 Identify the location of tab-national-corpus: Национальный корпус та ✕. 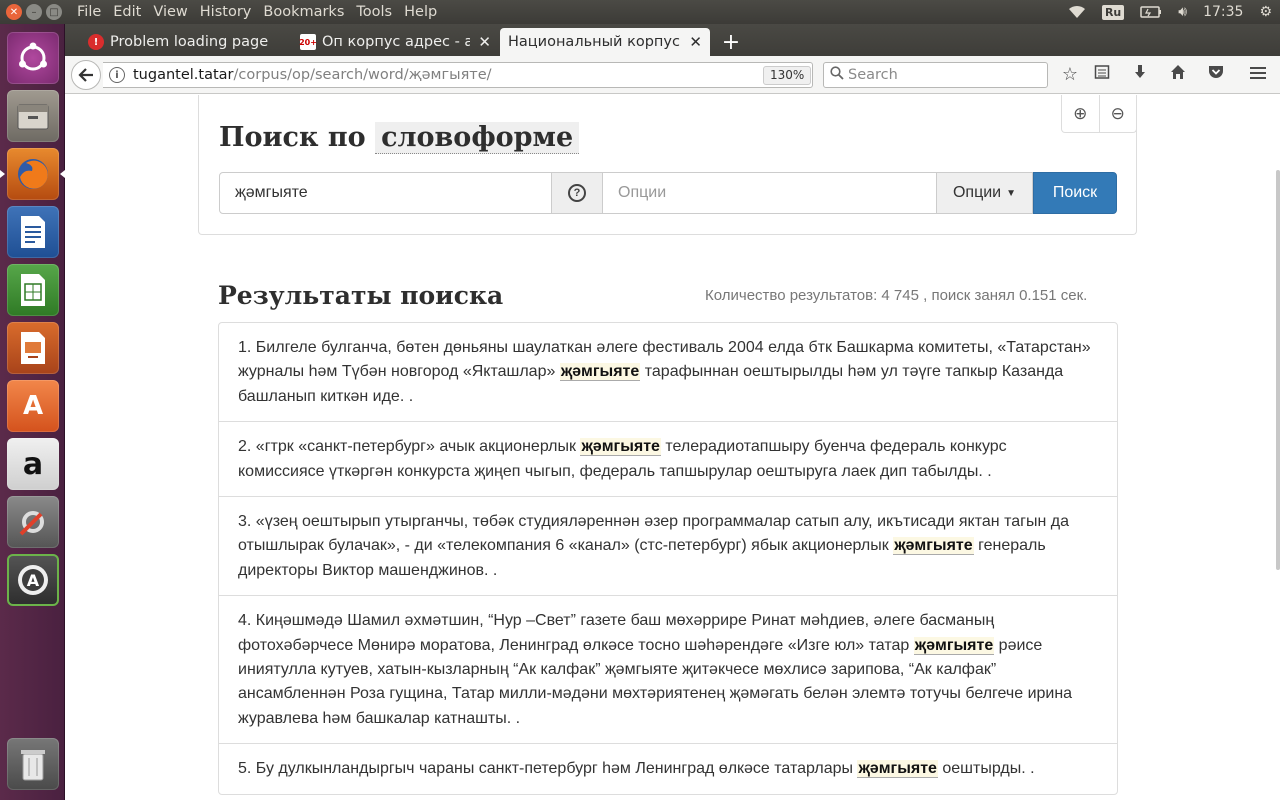
(605, 42).